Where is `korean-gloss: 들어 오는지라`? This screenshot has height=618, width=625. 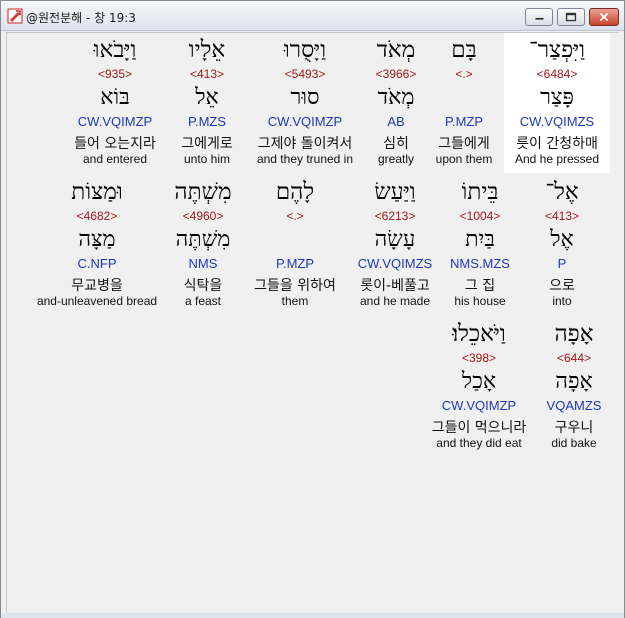 korean-gloss: 들어 오는지라 is located at coordinates (115, 144).